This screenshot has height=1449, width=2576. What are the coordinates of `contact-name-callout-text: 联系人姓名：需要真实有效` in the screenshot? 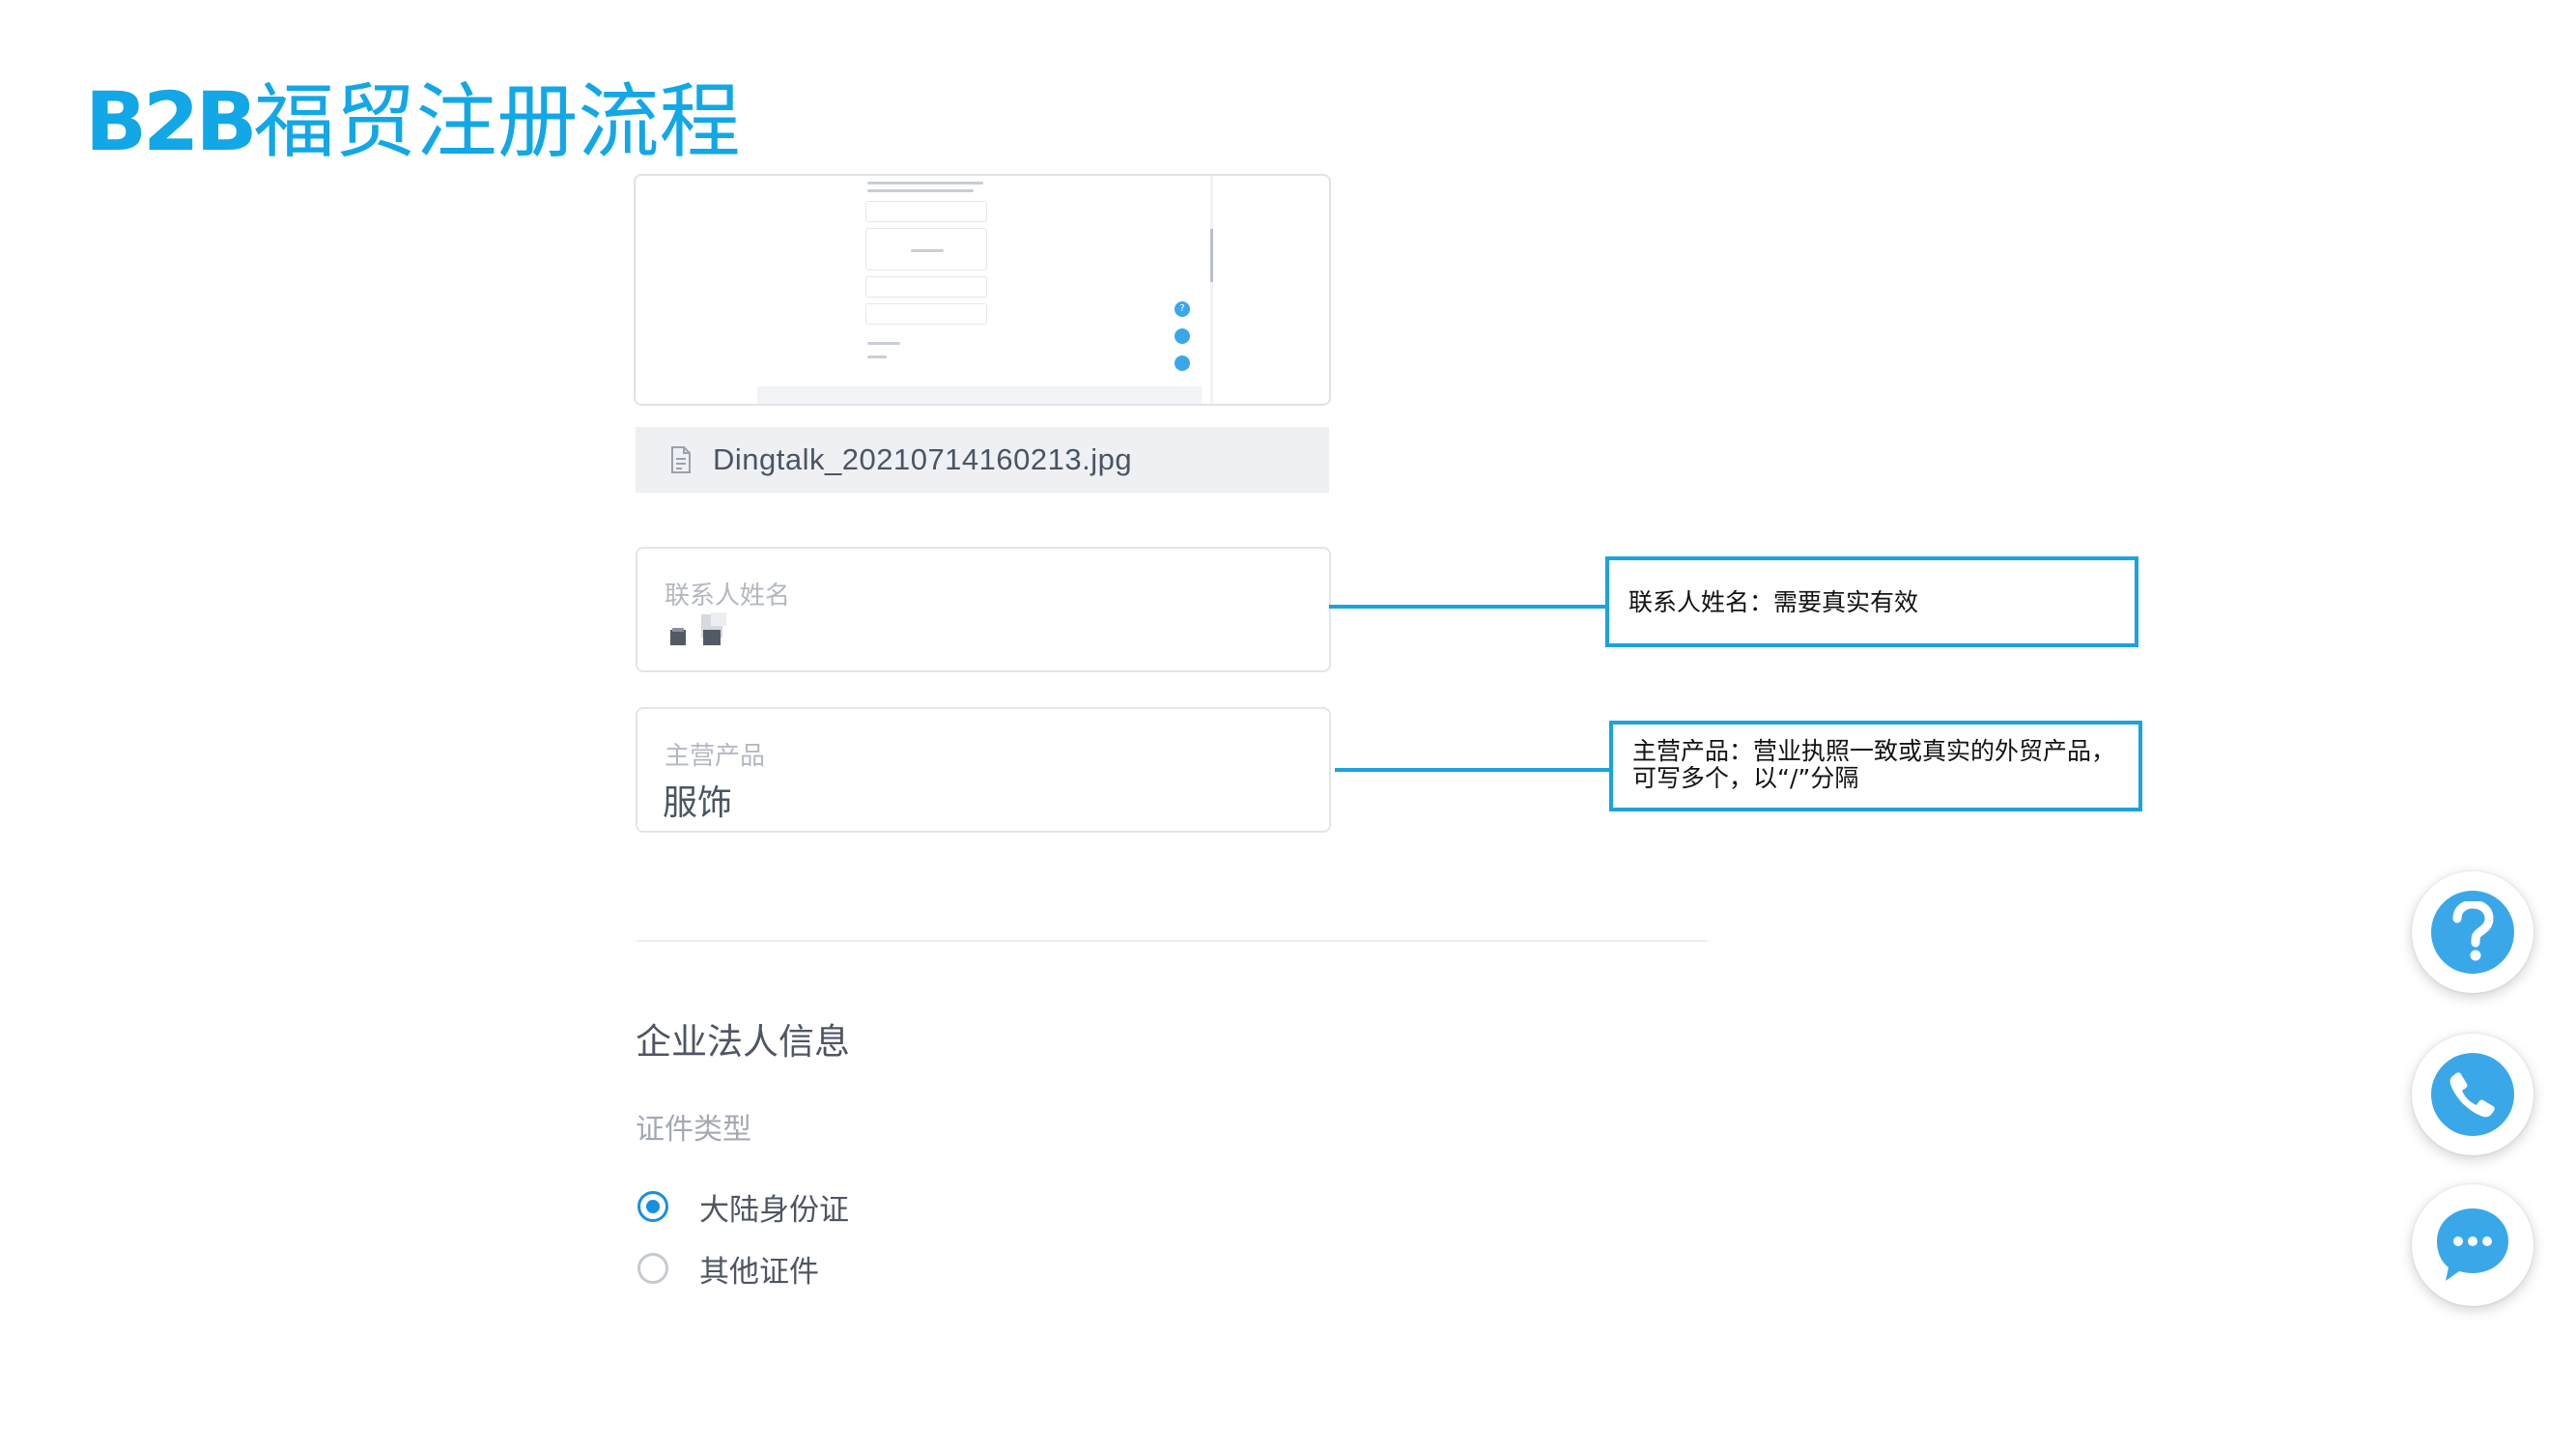 It's located at (1773, 602).